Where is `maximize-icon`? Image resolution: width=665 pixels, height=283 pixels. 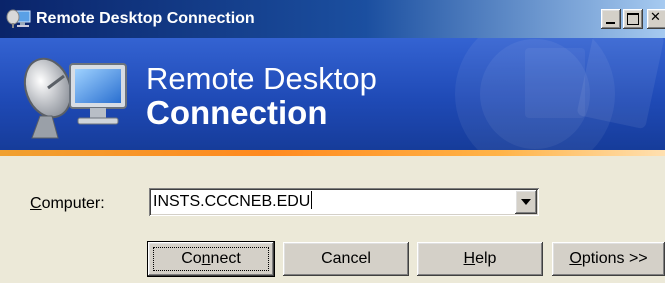 maximize-icon is located at coordinates (633, 19).